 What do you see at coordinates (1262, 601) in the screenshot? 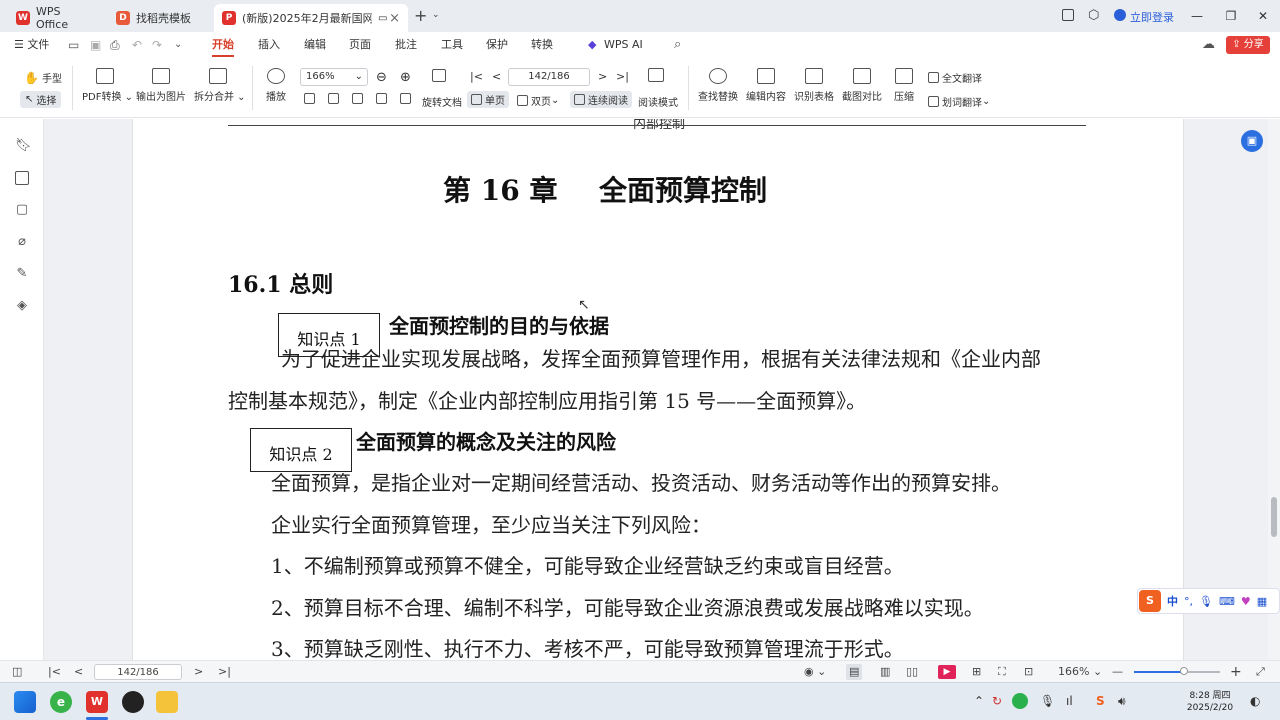
I see `grid-icon: ▦` at bounding box center [1262, 601].